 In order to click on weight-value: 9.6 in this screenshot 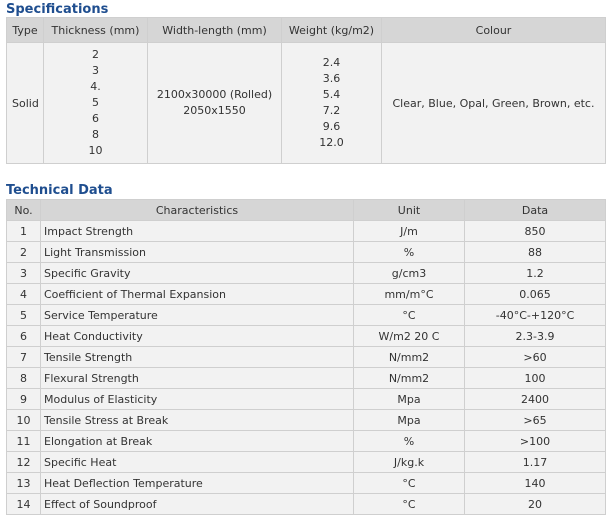, I will do `click(331, 126)`.